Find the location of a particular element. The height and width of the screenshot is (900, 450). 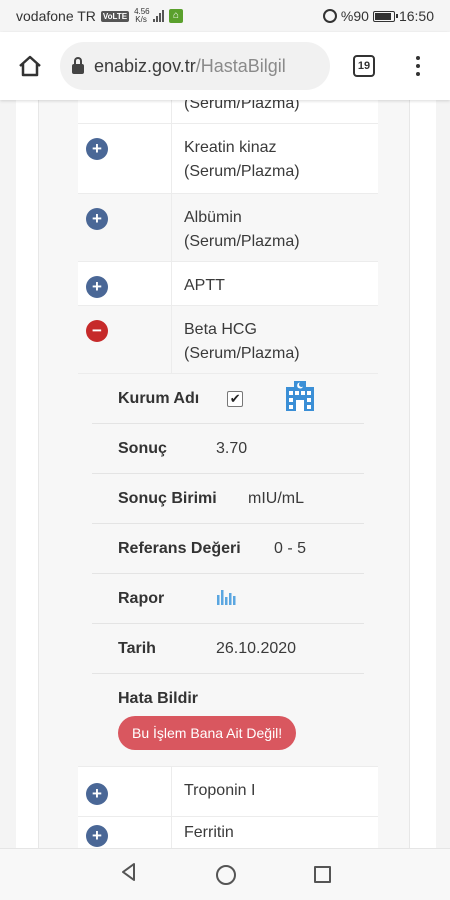

back-triangle-icon is located at coordinates (128, 872).